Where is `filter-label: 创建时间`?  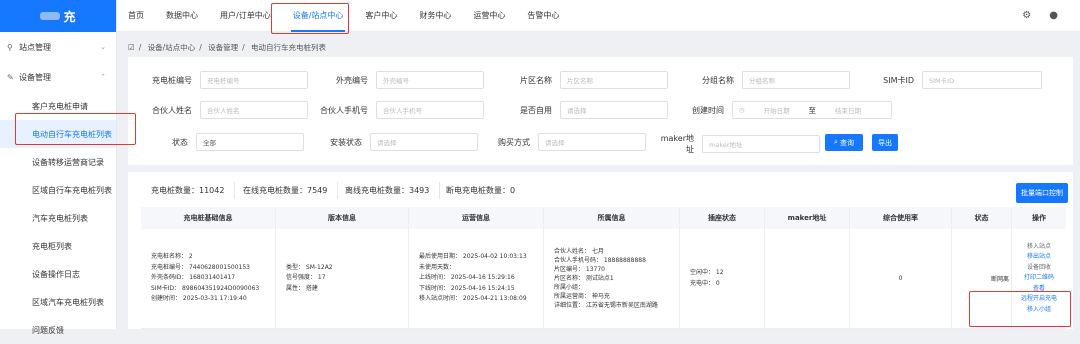
filter-label: 创建时间 is located at coordinates (708, 110).